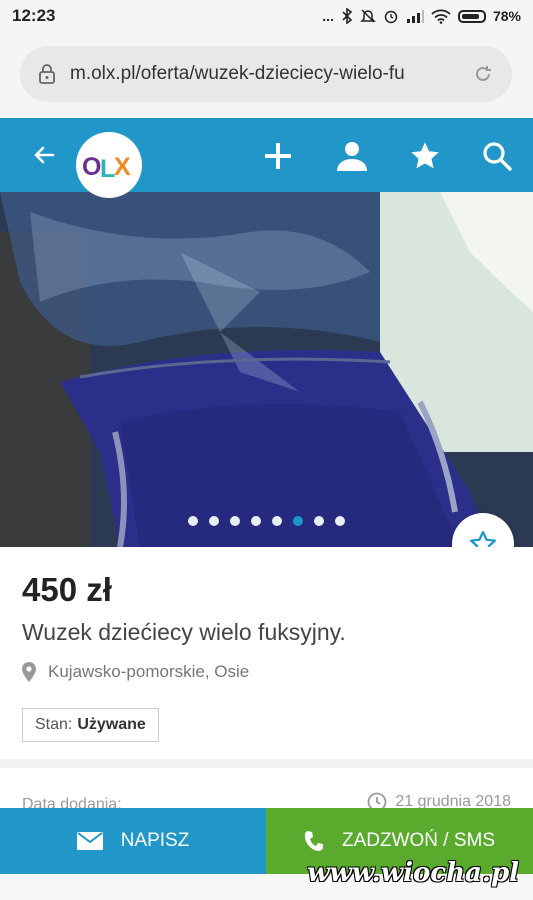  I want to click on battery-icon, so click(471, 16).